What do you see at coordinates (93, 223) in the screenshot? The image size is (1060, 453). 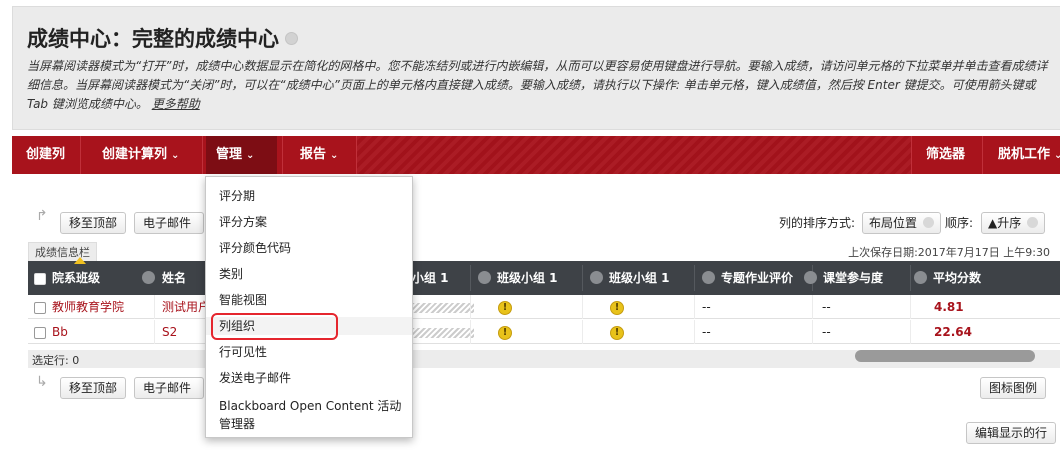 I see `move-to-top-button: 移至顶部` at bounding box center [93, 223].